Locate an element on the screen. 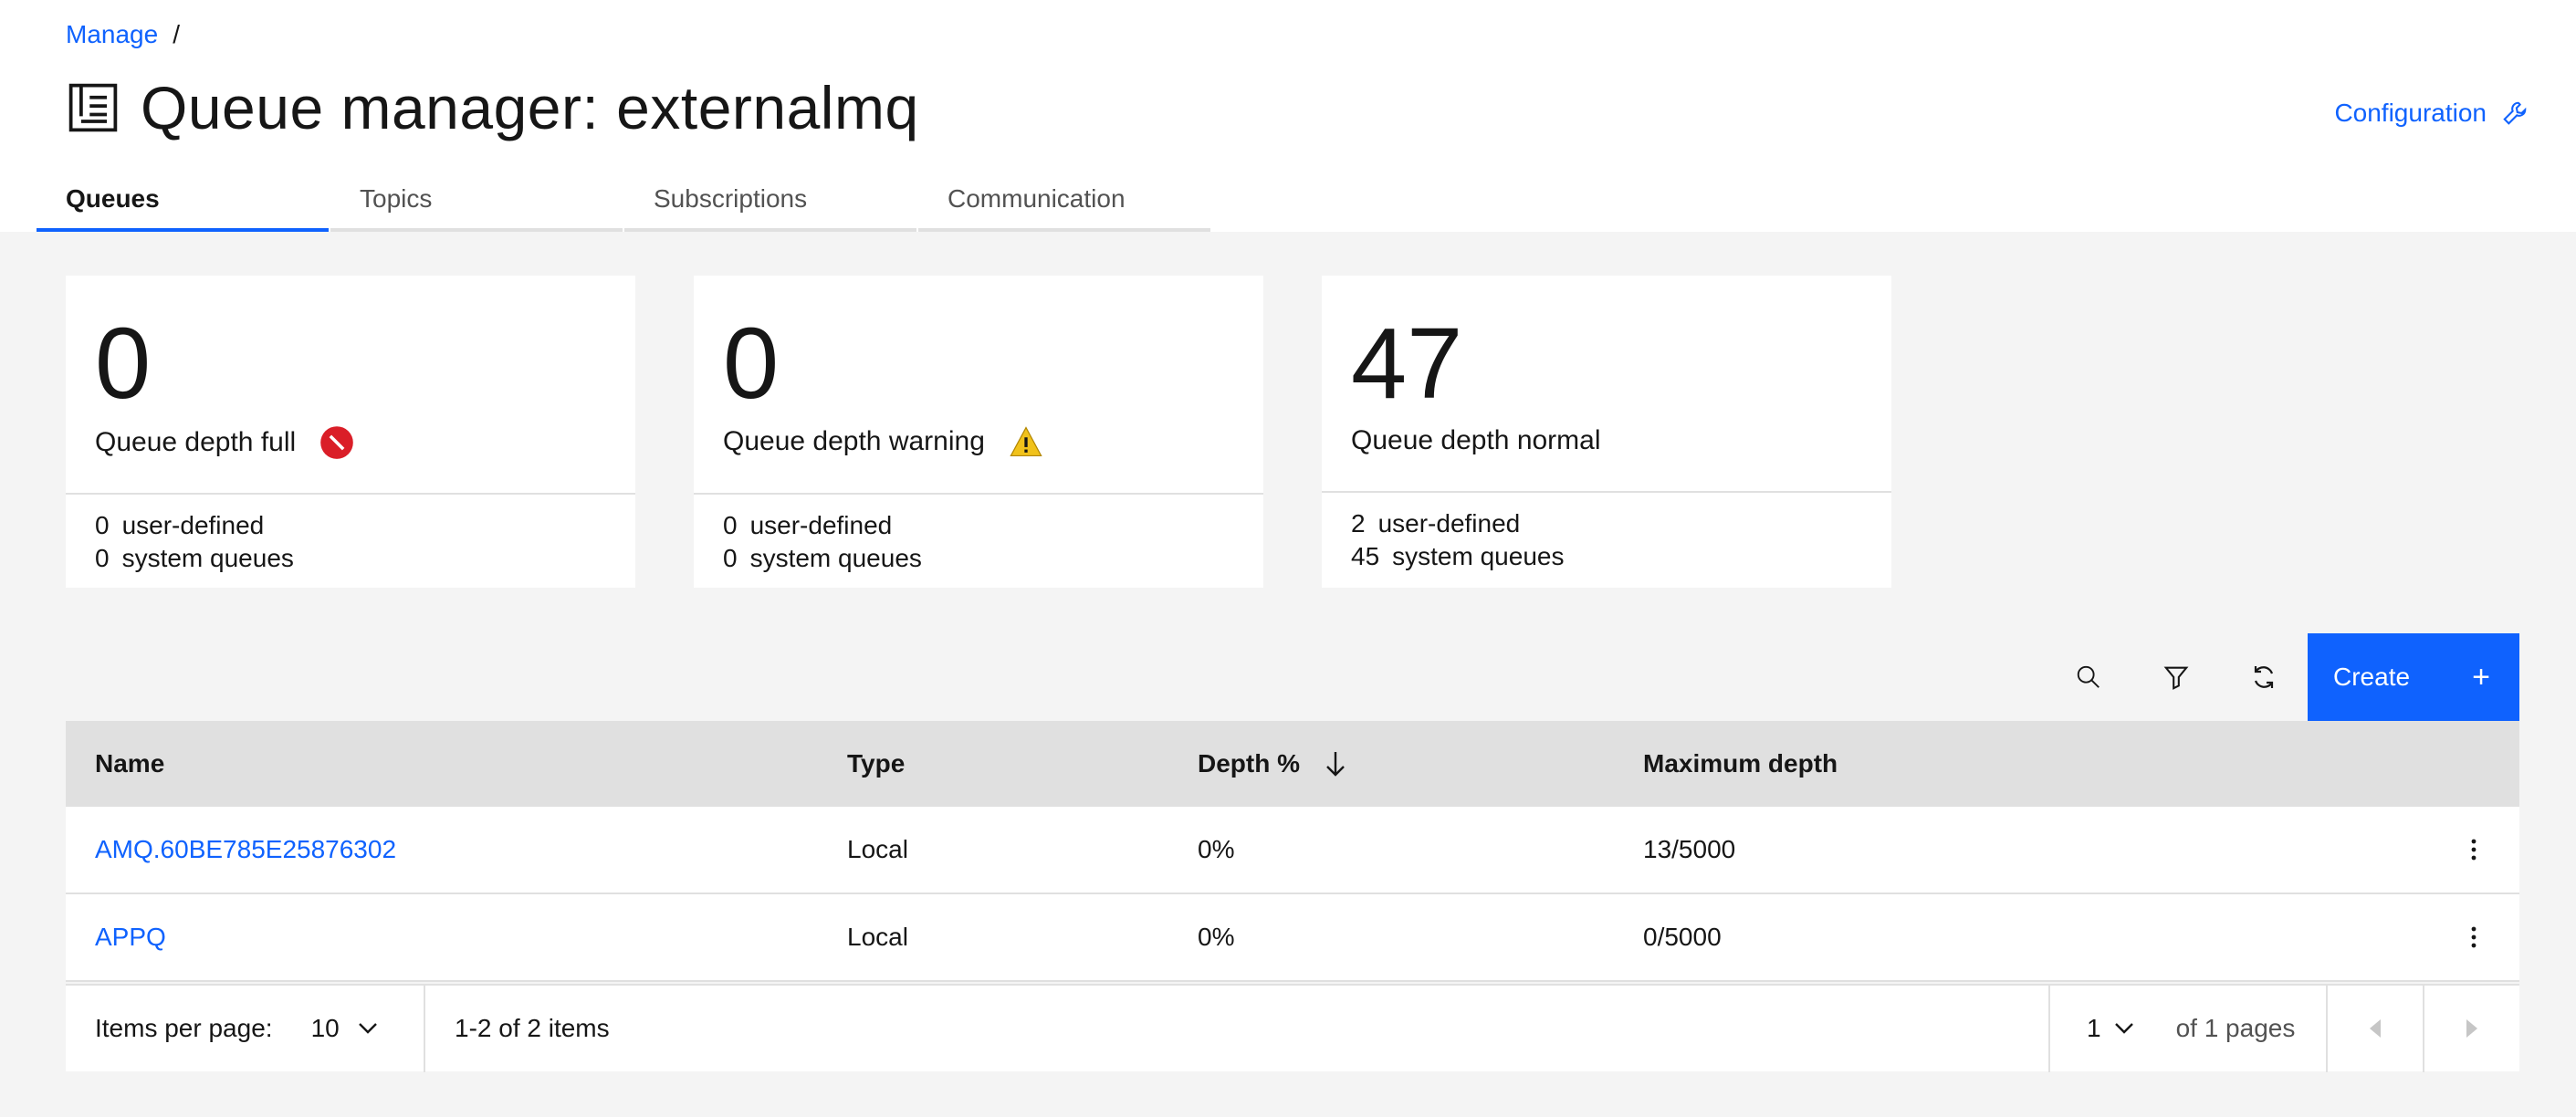 The image size is (2576, 1117). tile-label-row: Queue depth normal is located at coordinates (1476, 440).